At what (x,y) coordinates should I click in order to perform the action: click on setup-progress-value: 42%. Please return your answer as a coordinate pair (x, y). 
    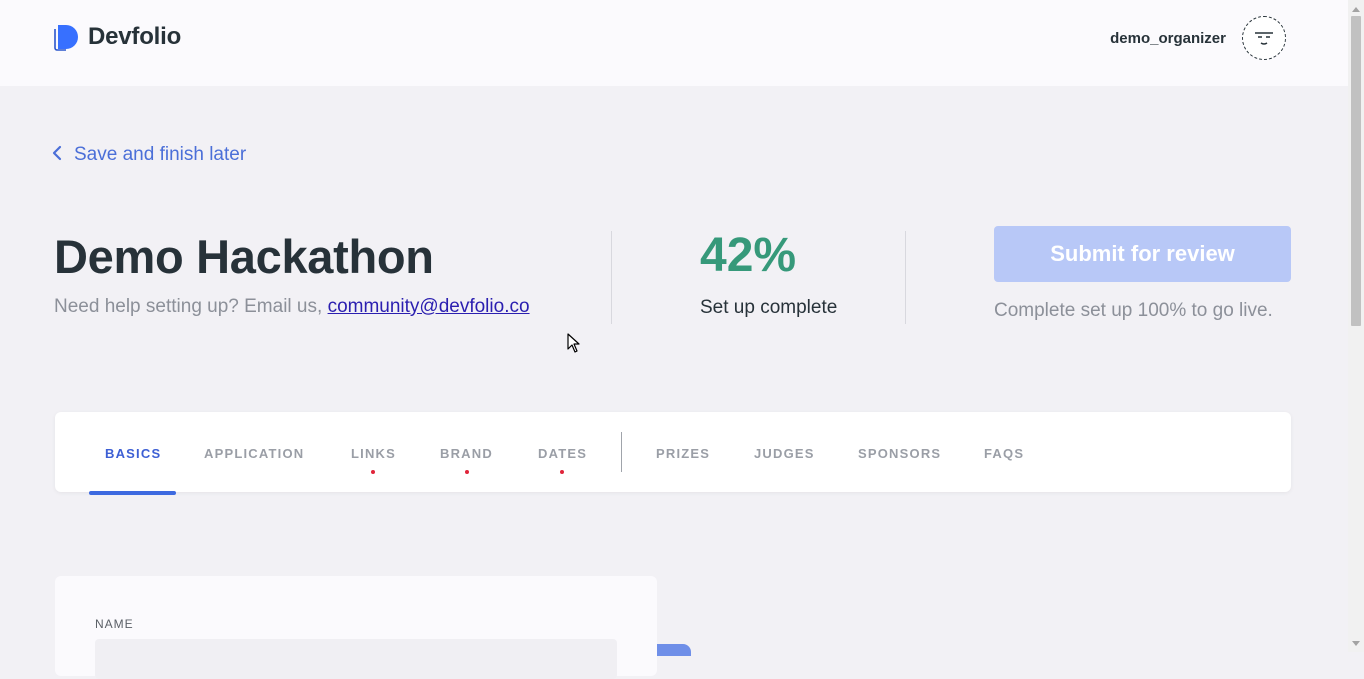
    Looking at the image, I should click on (748, 255).